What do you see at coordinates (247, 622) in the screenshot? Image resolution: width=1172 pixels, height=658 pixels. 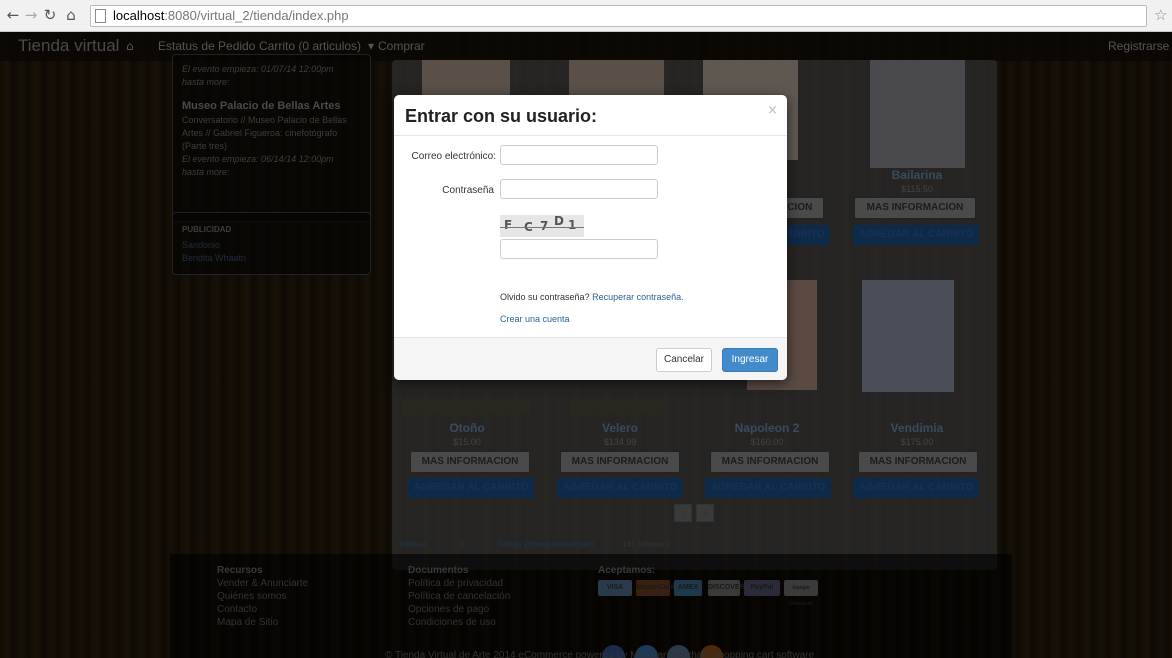 I see `footer-link: Mapa de Sitio` at bounding box center [247, 622].